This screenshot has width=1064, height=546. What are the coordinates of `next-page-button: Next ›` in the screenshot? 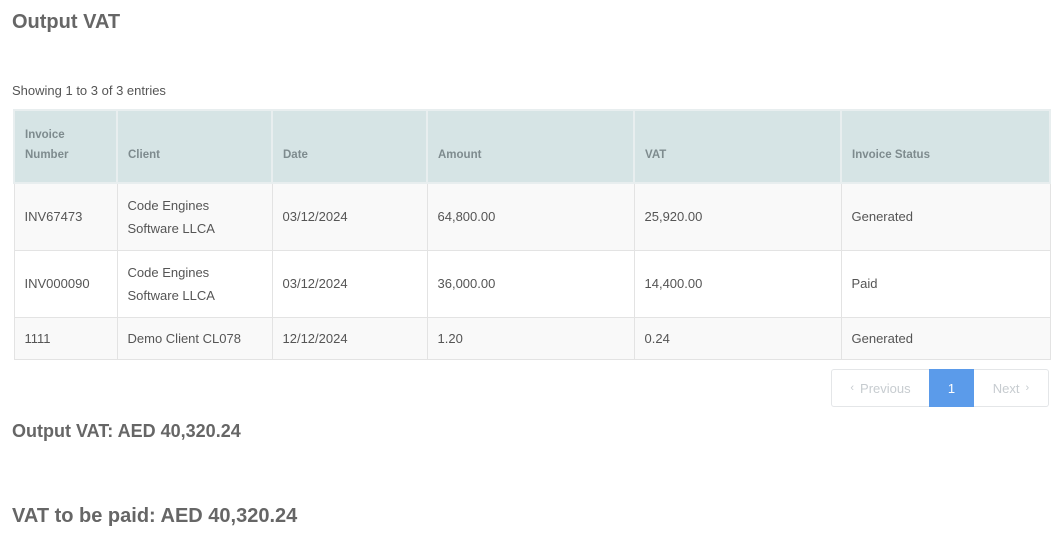 It's located at (1011, 388).